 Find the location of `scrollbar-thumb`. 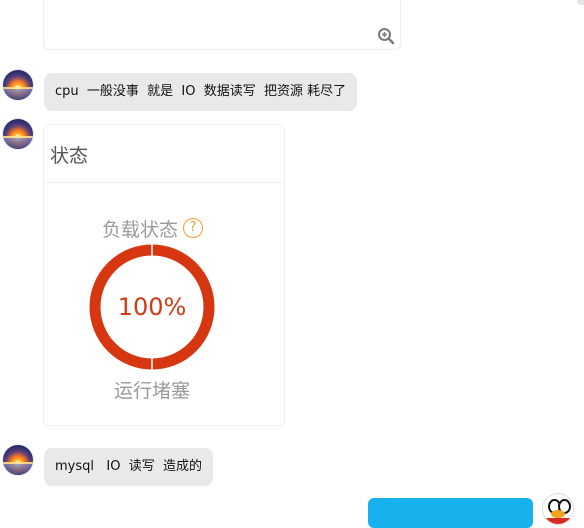

scrollbar-thumb is located at coordinates (580, 2).